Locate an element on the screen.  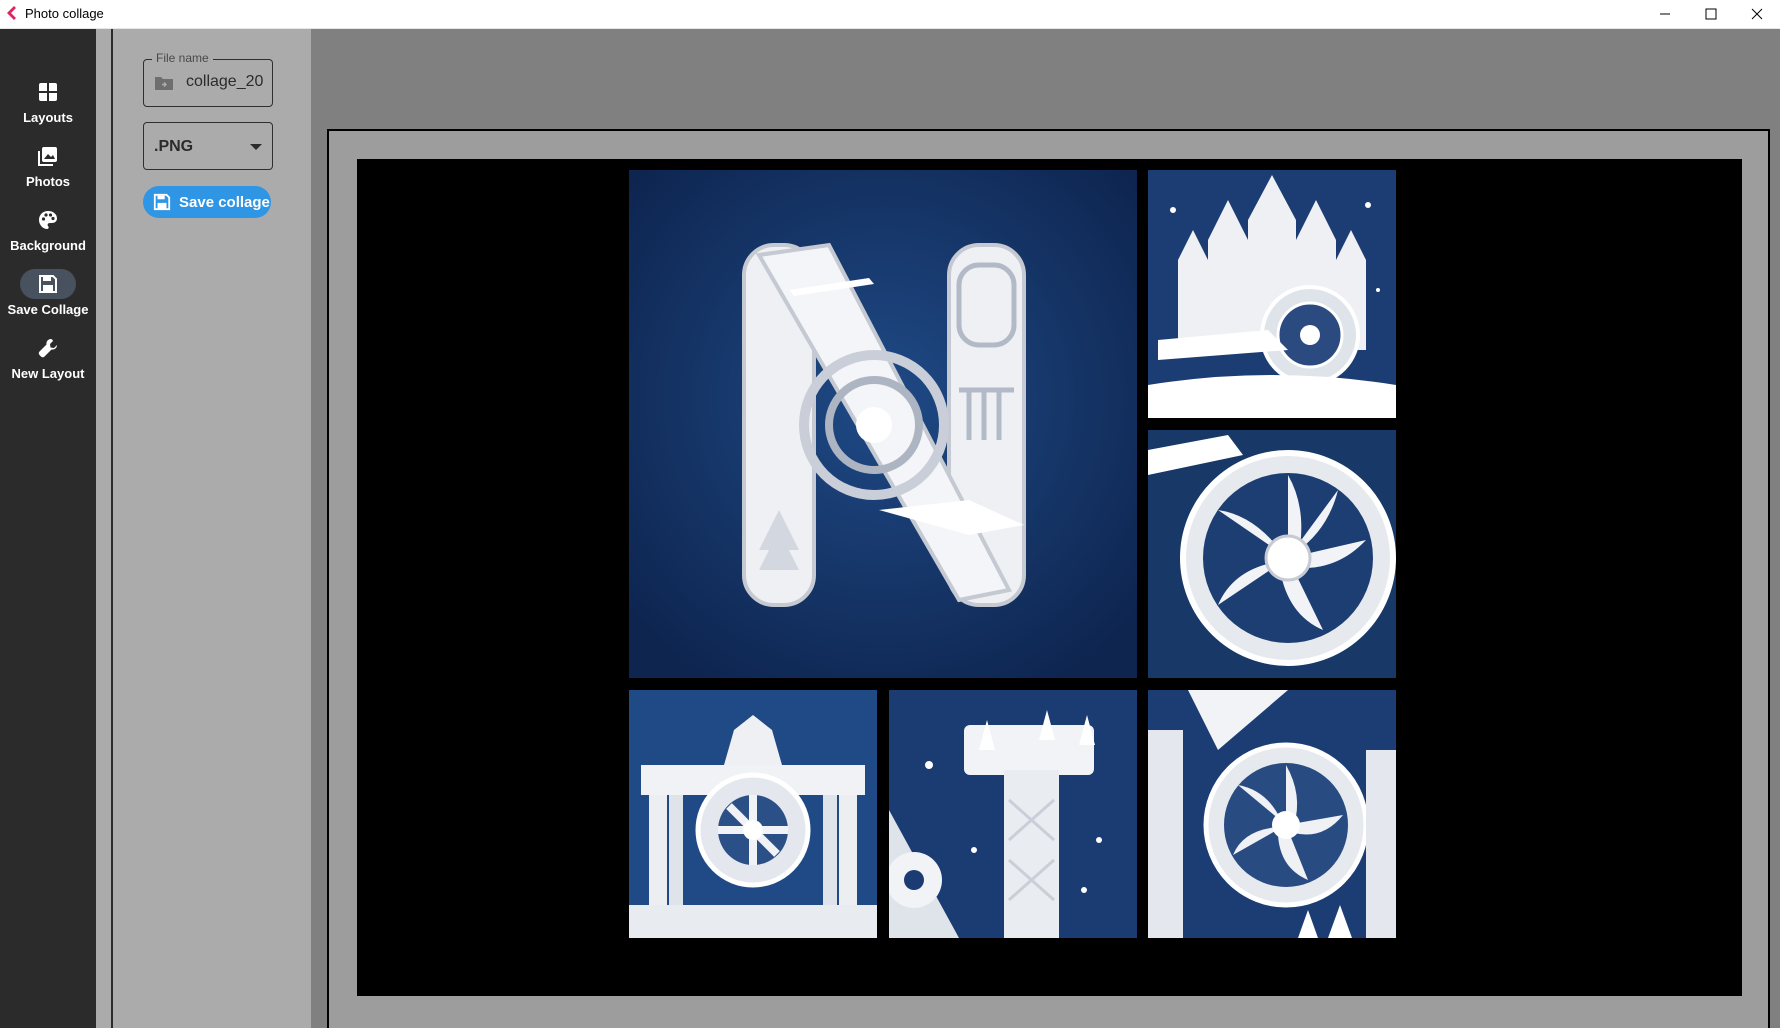
sidebar-item-label: Background is located at coordinates (48, 245).